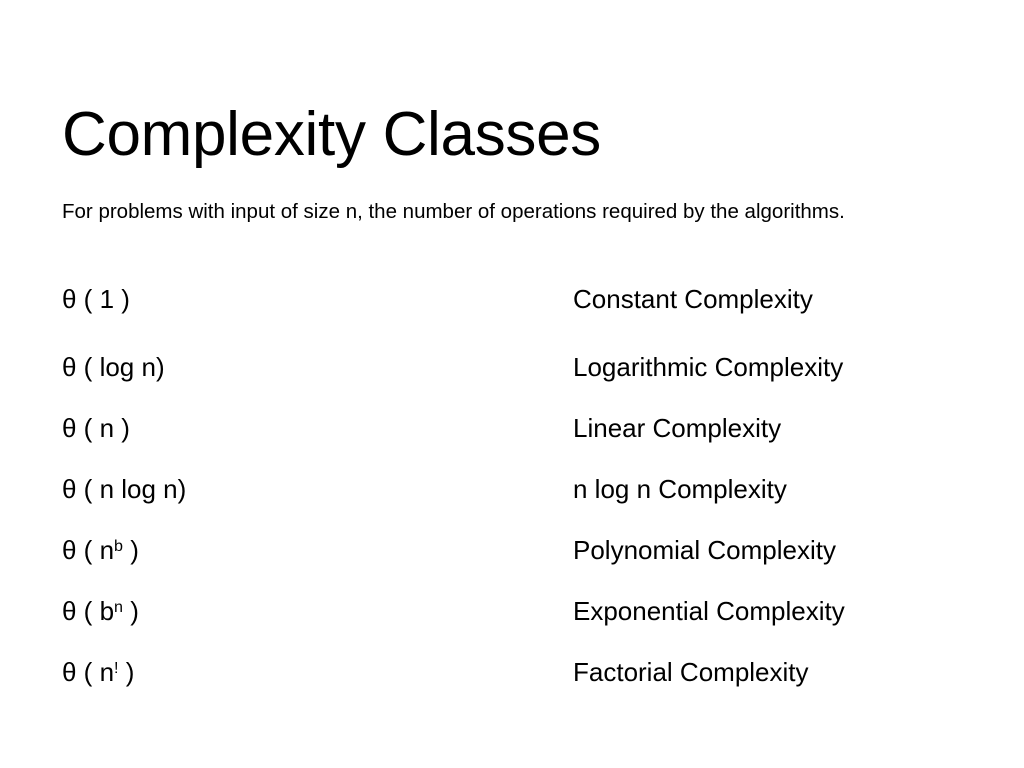 The image size is (1024, 768). What do you see at coordinates (107, 611) in the screenshot?
I see `notation-base: b` at bounding box center [107, 611].